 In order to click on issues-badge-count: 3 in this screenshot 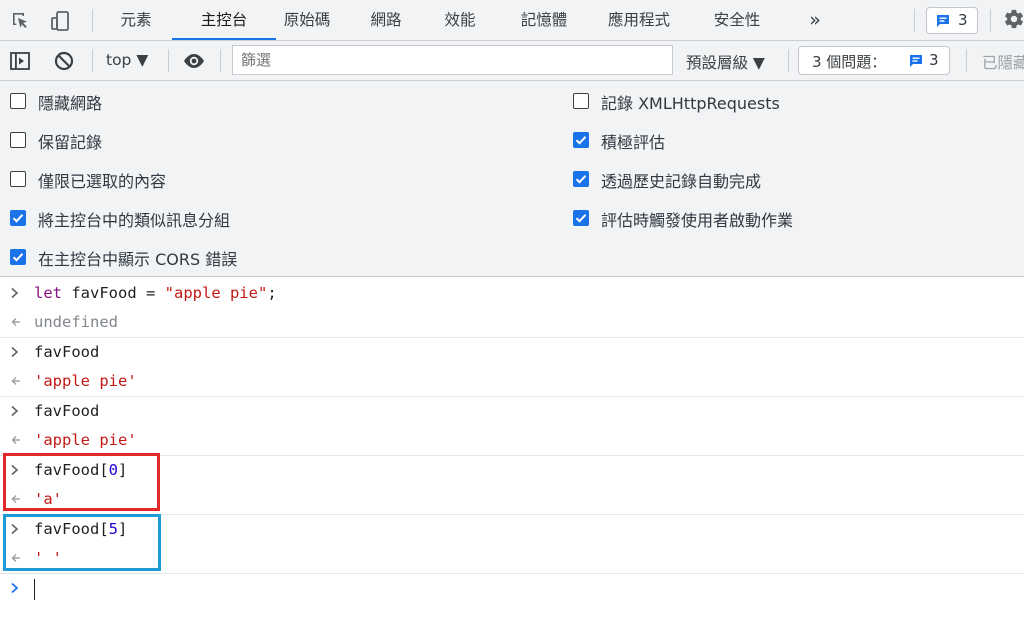, I will do `click(963, 20)`.